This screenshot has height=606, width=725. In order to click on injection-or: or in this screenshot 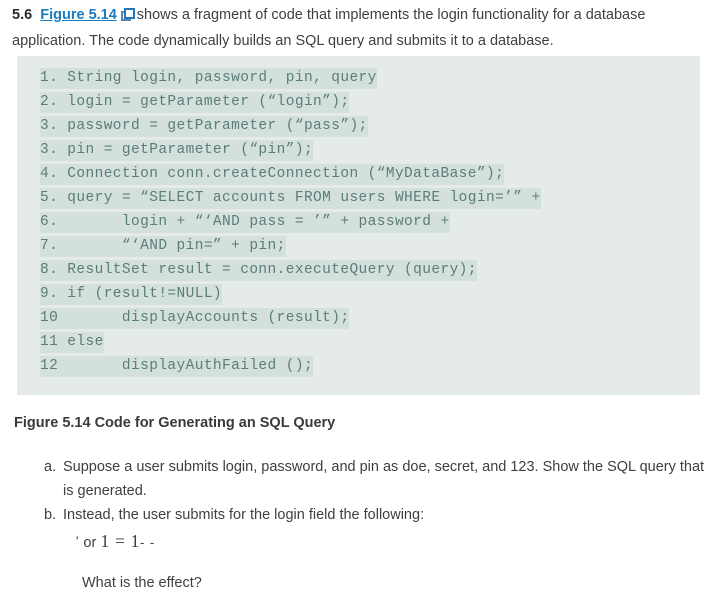, I will do `click(90, 543)`.